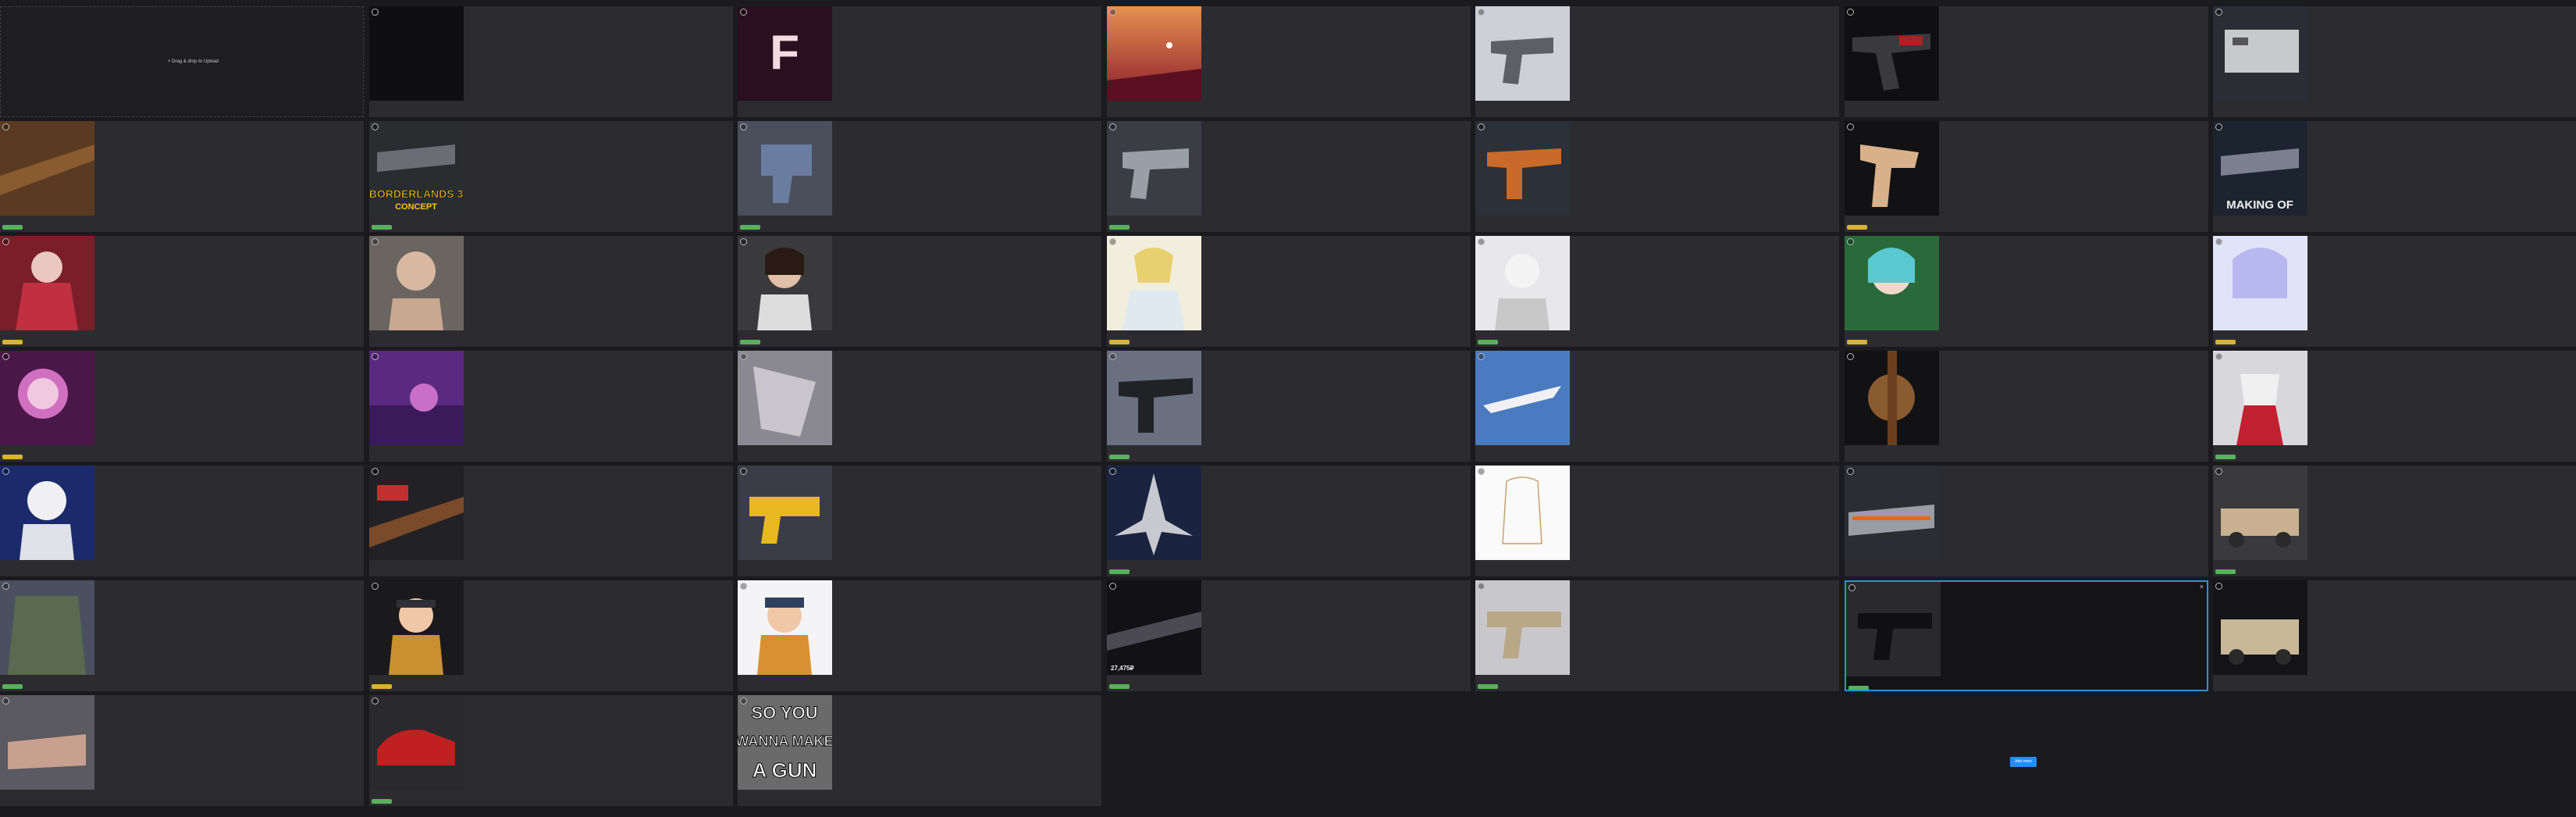  What do you see at coordinates (1154, 627) in the screenshot?
I see `asset-thumbnail: 27,475₽` at bounding box center [1154, 627].